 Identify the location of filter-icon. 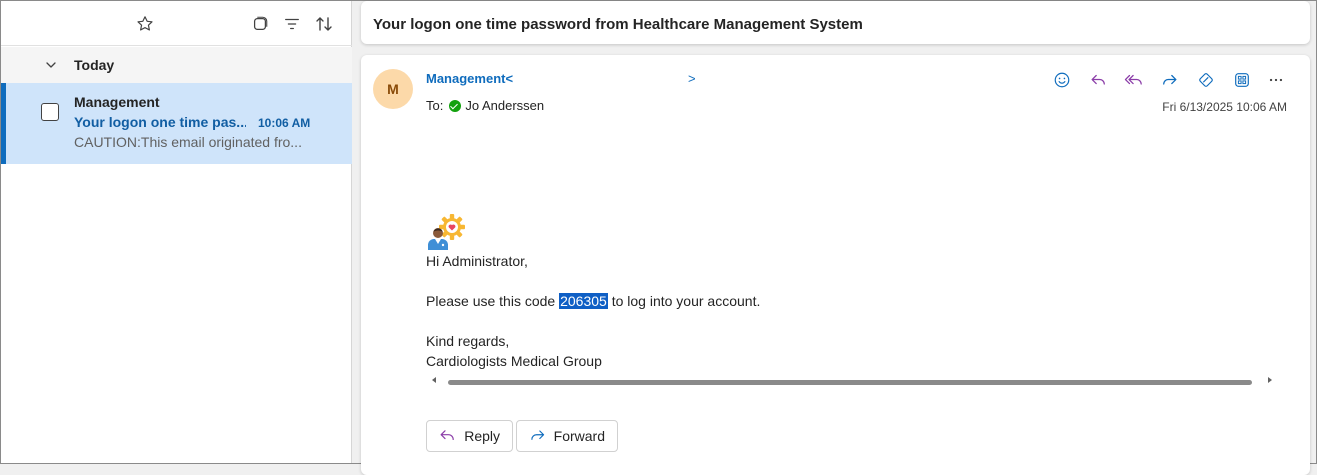
(292, 24).